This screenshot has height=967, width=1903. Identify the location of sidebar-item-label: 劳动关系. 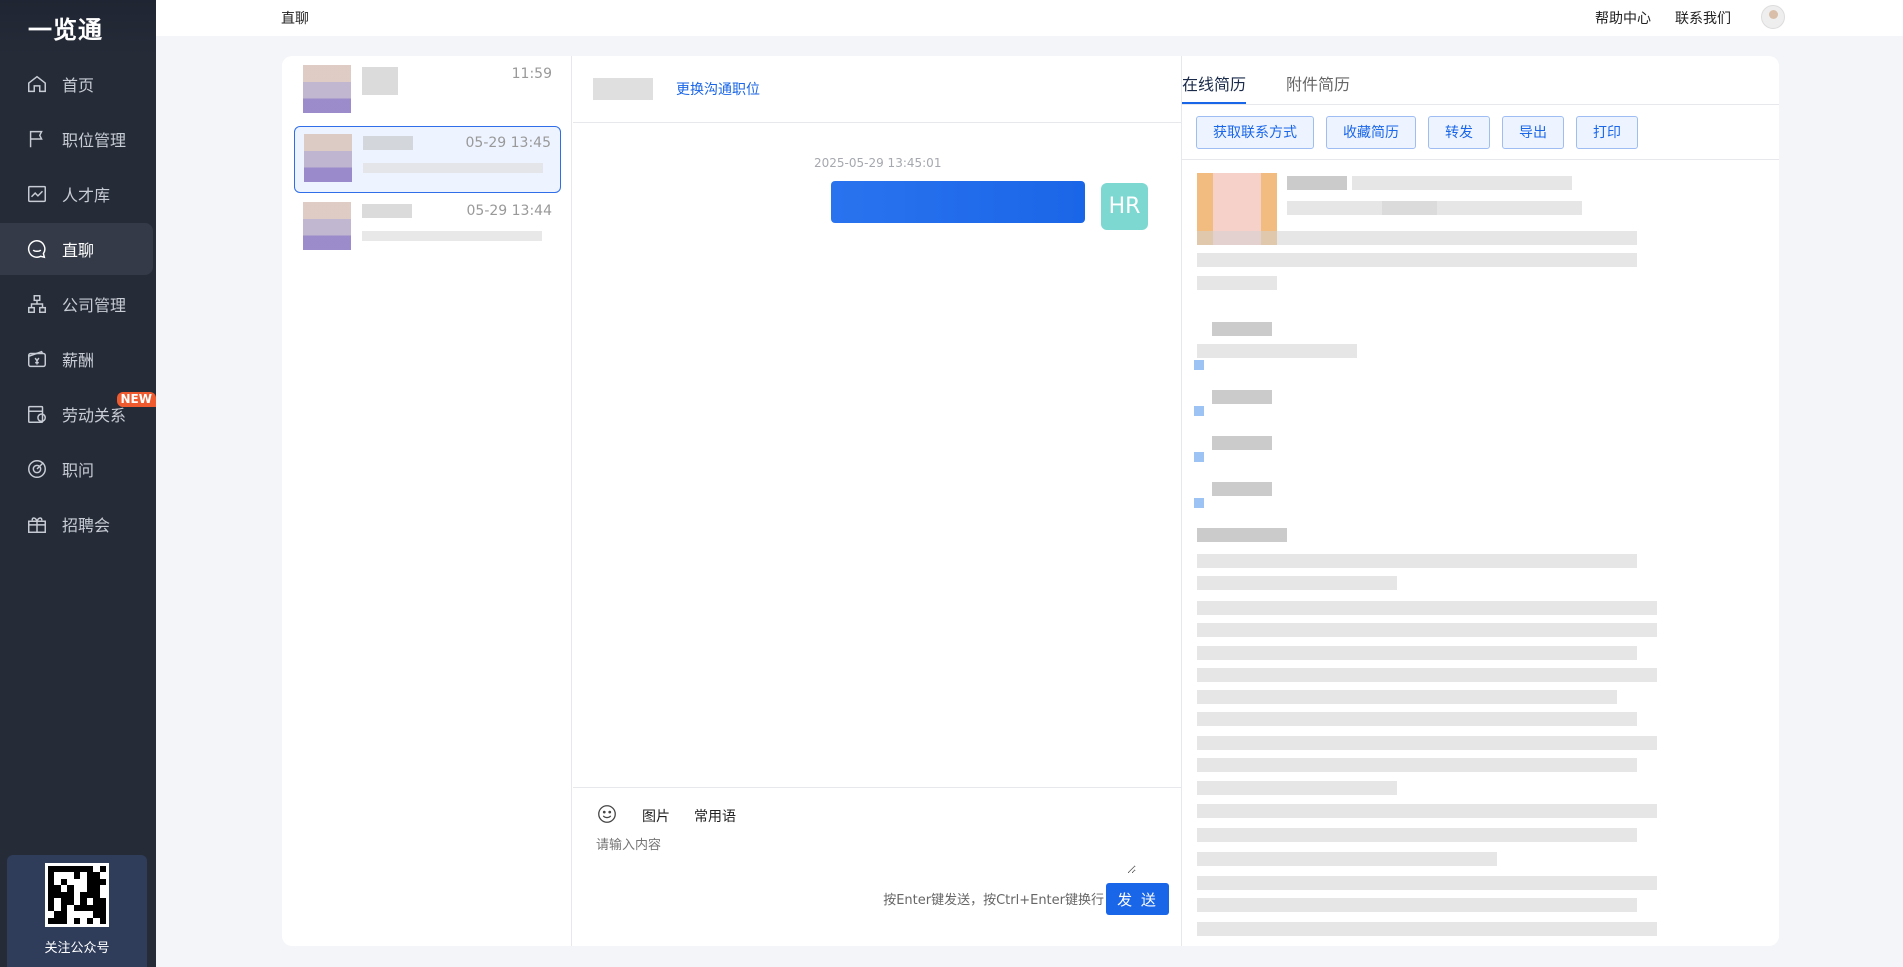
(94, 415).